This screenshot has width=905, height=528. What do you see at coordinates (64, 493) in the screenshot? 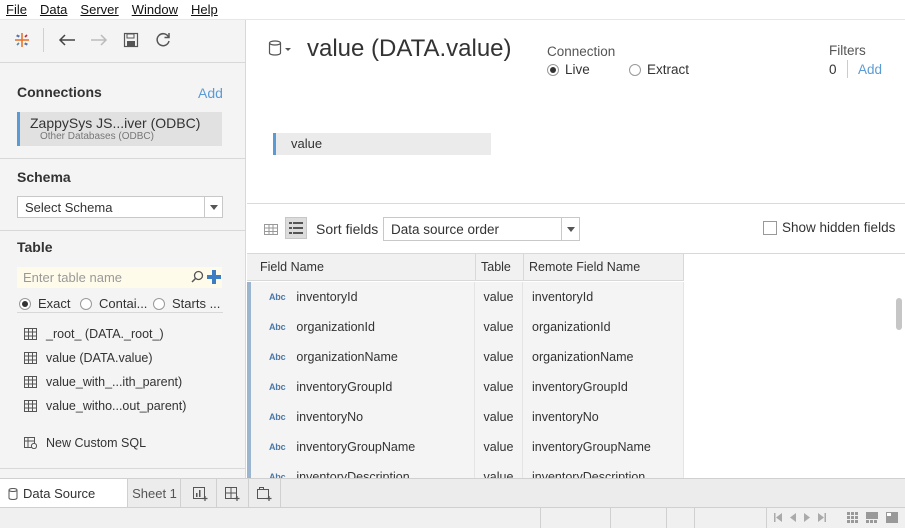
I see `tab-data-source: Data Source` at bounding box center [64, 493].